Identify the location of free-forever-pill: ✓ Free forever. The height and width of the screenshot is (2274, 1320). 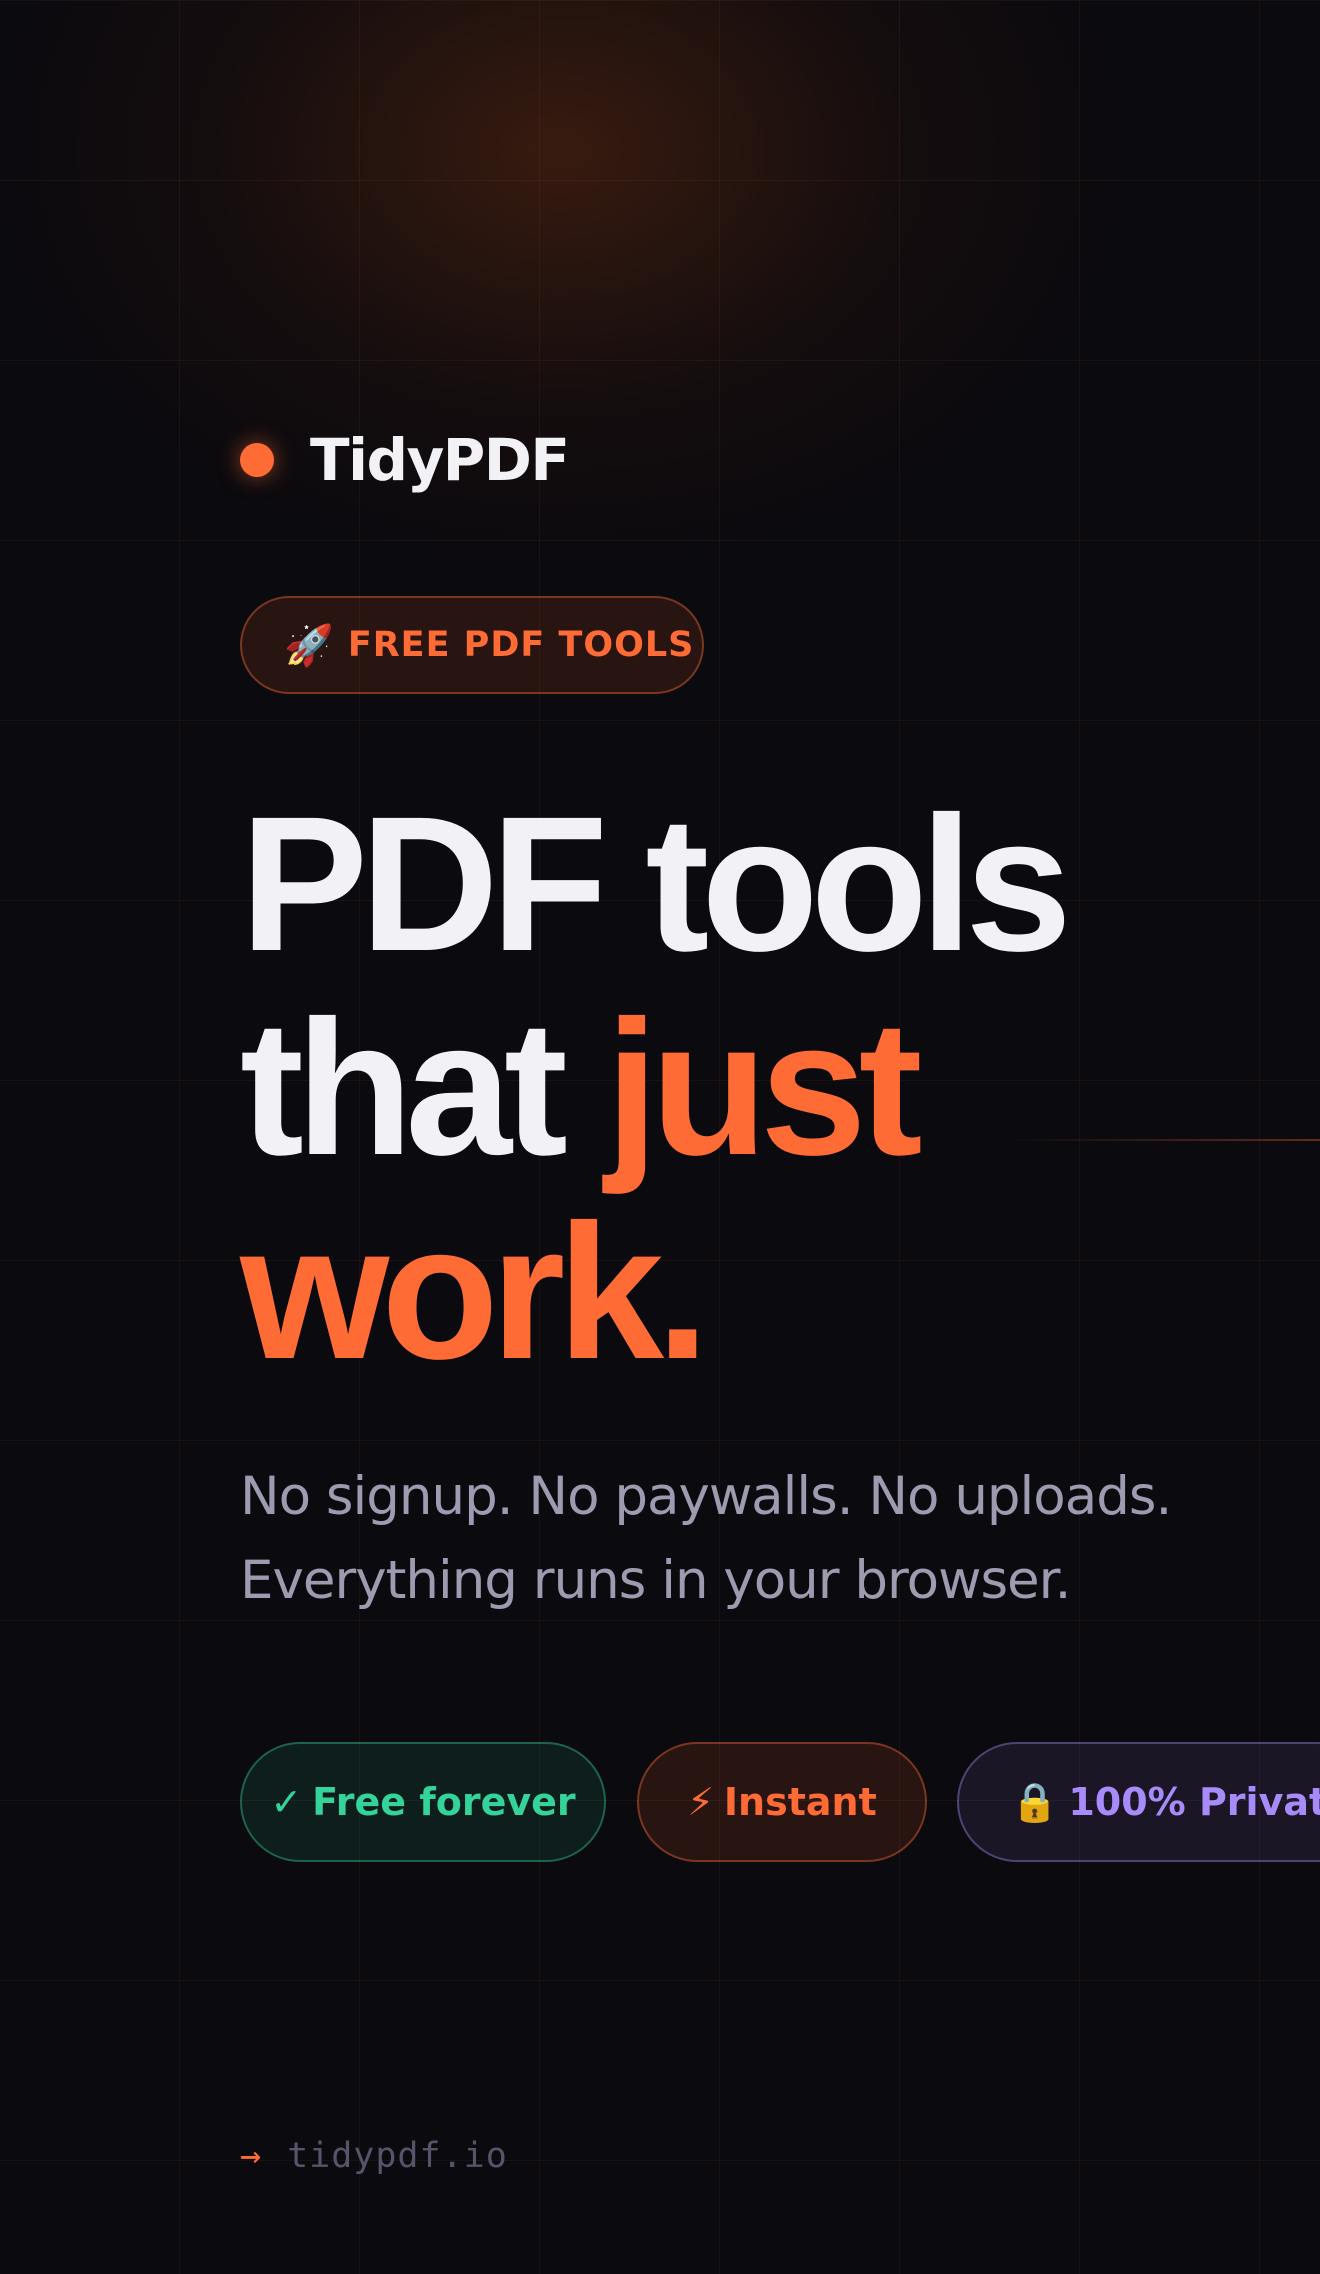
(423, 1802).